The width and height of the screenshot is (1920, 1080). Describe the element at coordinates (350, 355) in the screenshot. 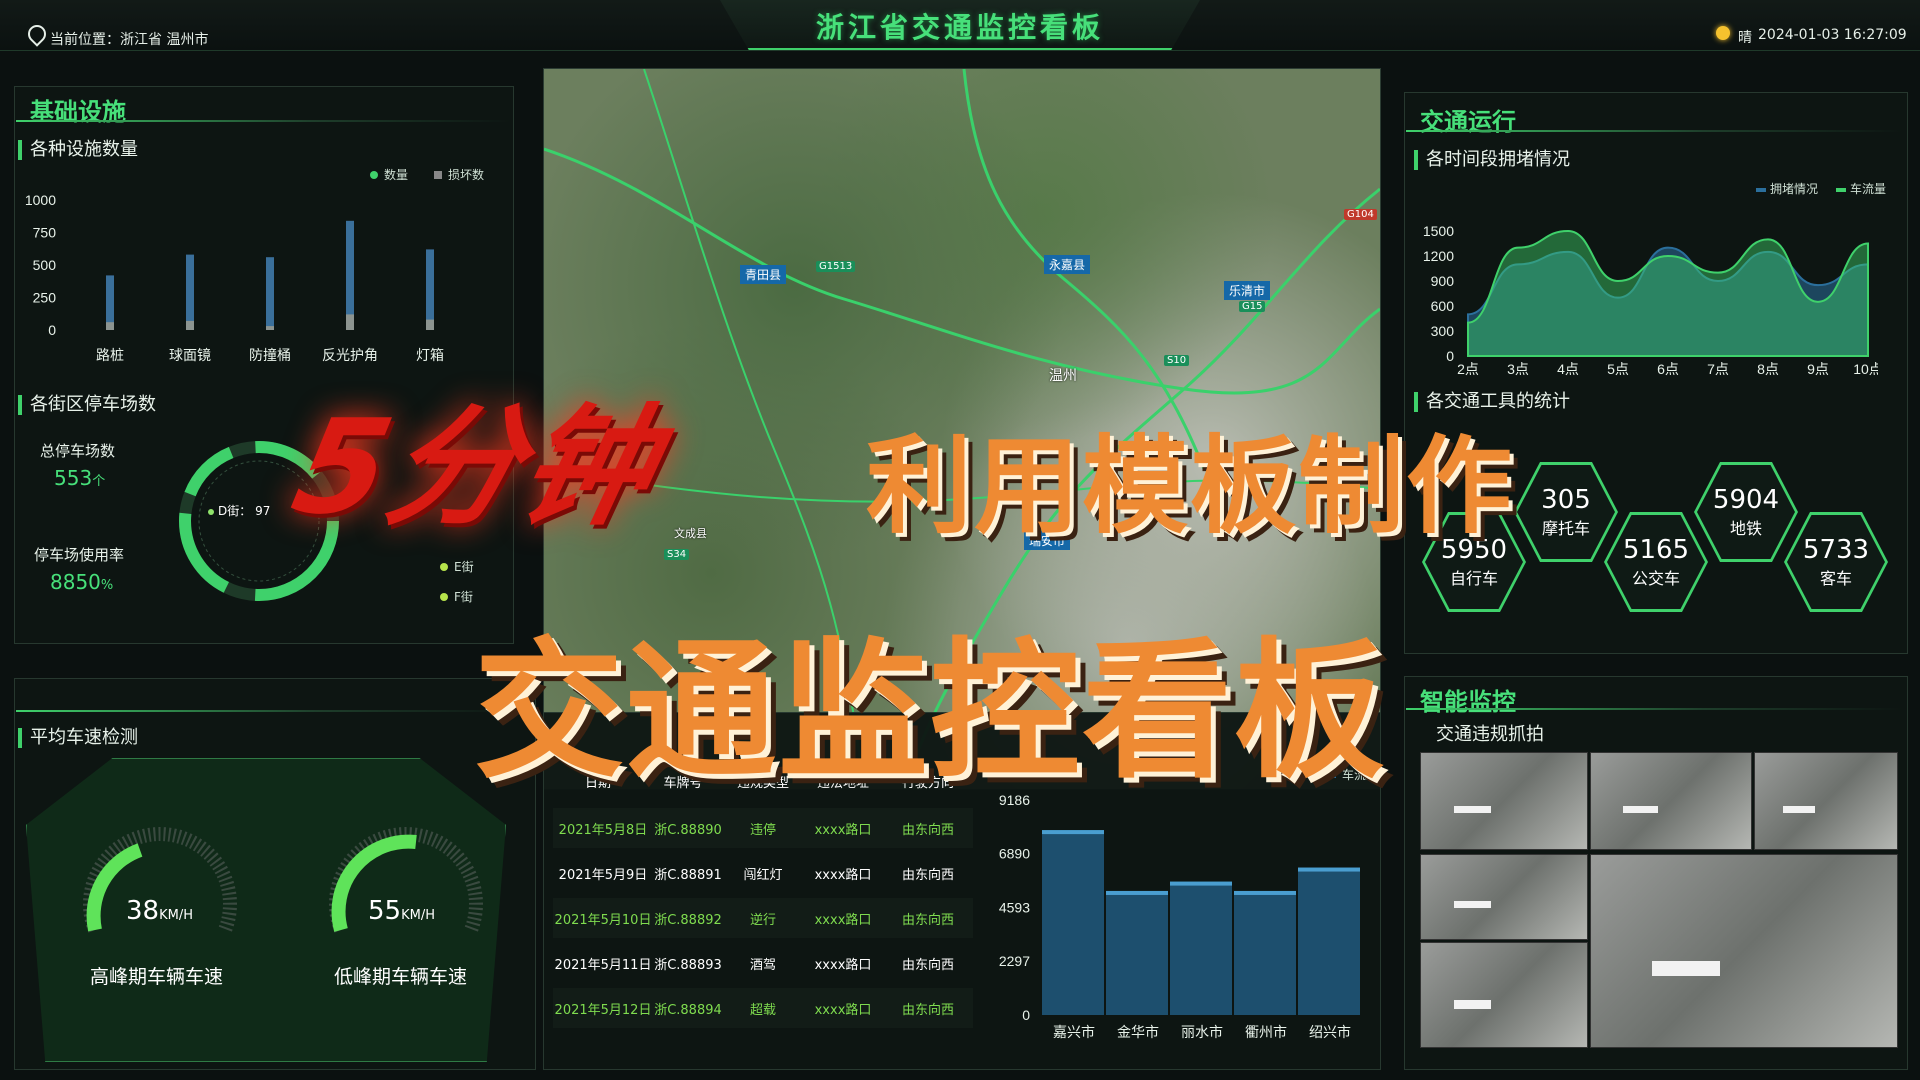

I see `x-tick-label: 反光护角` at that location.